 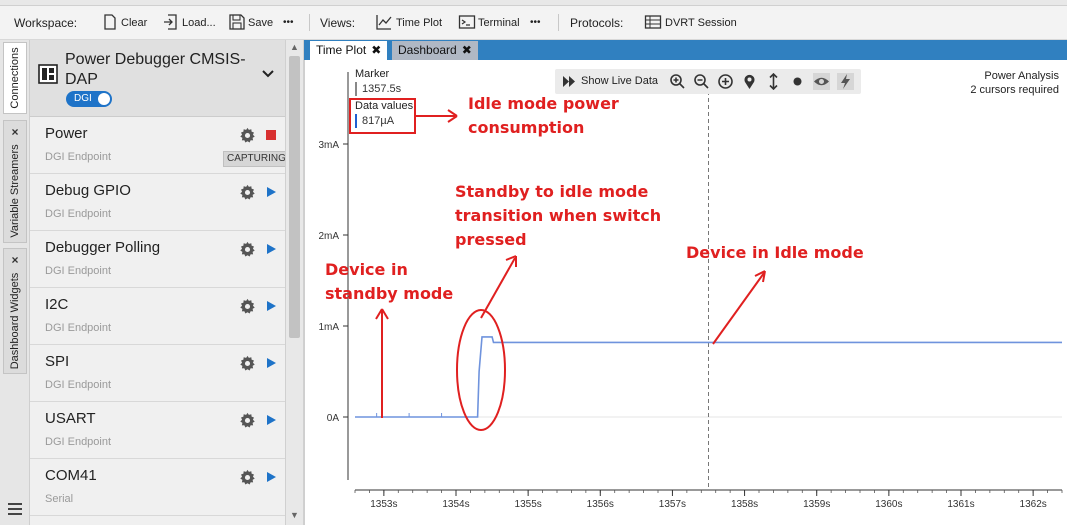 What do you see at coordinates (552, 191) in the screenshot?
I see `annotation-line: Standby to idle mode` at bounding box center [552, 191].